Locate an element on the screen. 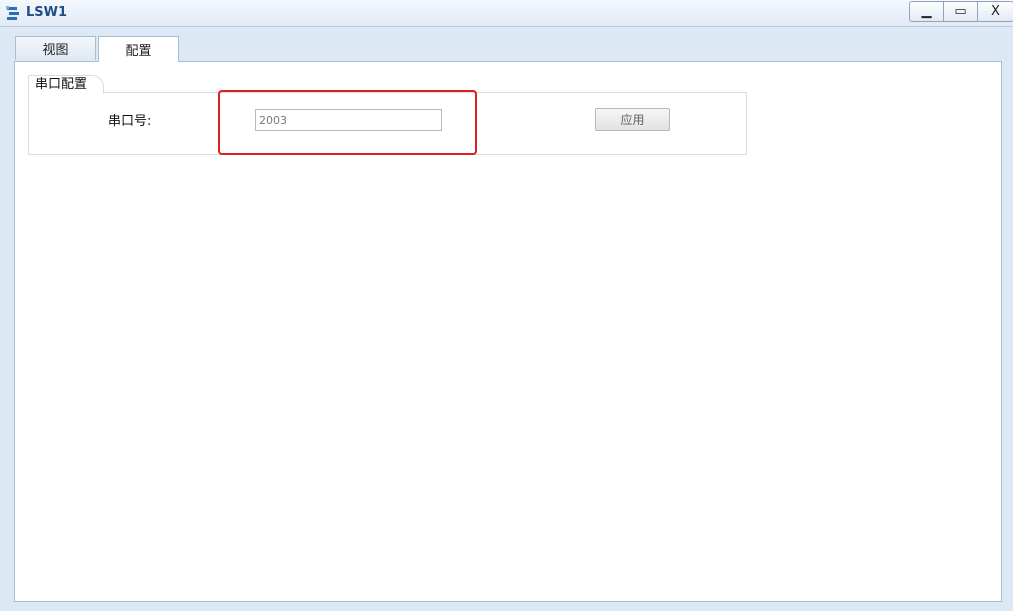 This screenshot has width=1013, height=611. tab-view: 视图 is located at coordinates (55, 48).